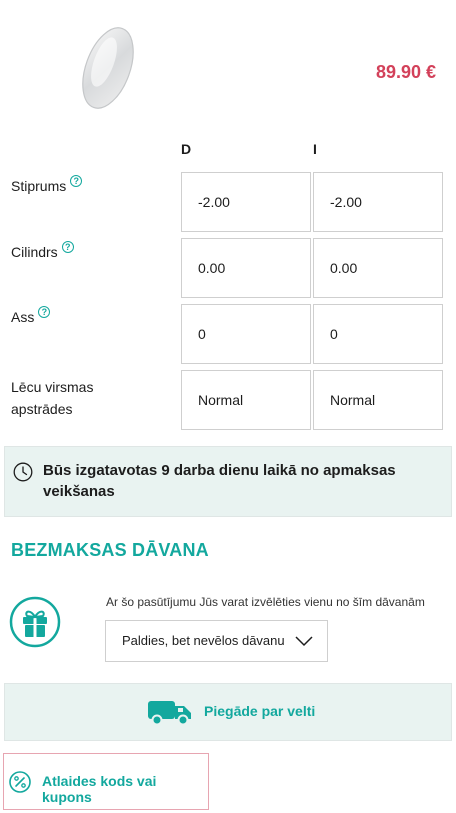 The width and height of the screenshot is (456, 813). What do you see at coordinates (42, 409) in the screenshot?
I see `row-label-line2: apstrādes` at bounding box center [42, 409].